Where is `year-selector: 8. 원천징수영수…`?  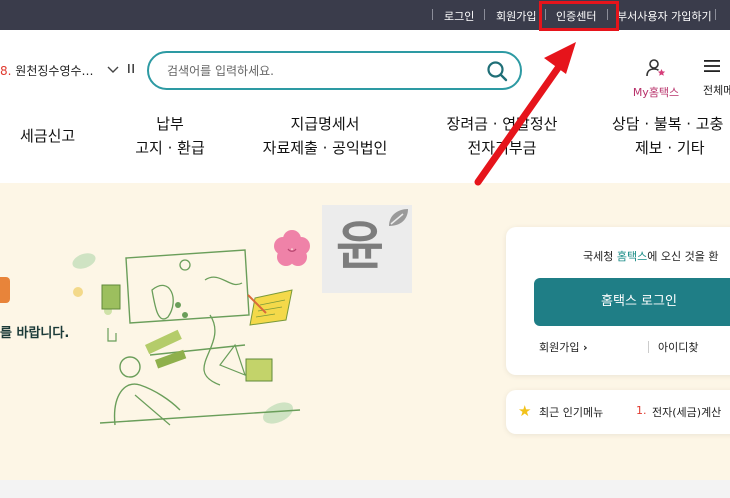
year-selector: 8. 원천징수영수… is located at coordinates (47, 70).